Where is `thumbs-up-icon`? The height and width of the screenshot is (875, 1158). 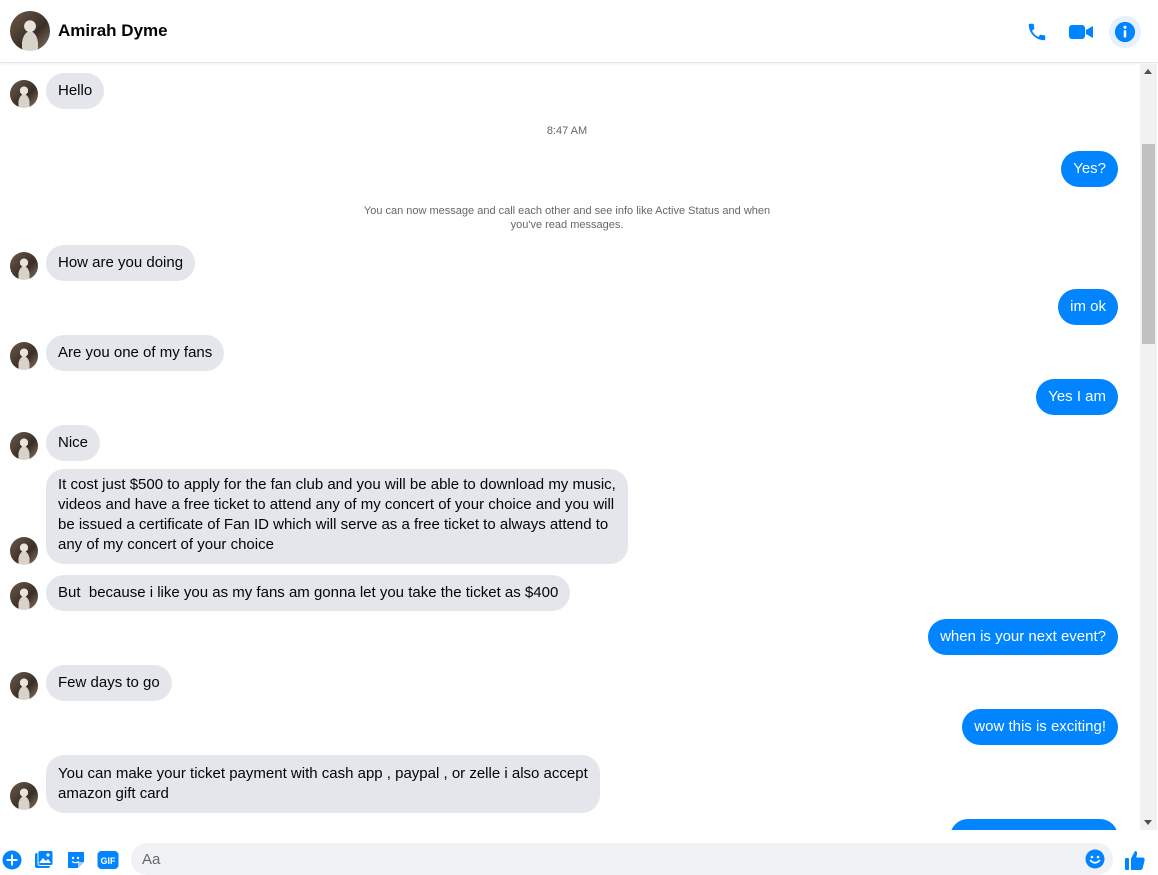 thumbs-up-icon is located at coordinates (1135, 860).